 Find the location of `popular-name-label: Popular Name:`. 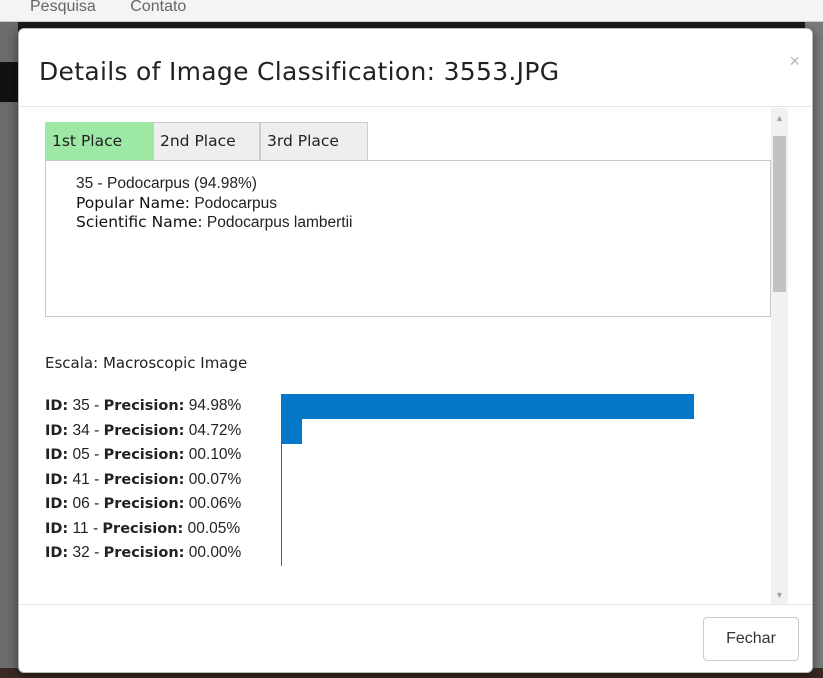

popular-name-label: Popular Name: is located at coordinates (133, 202).